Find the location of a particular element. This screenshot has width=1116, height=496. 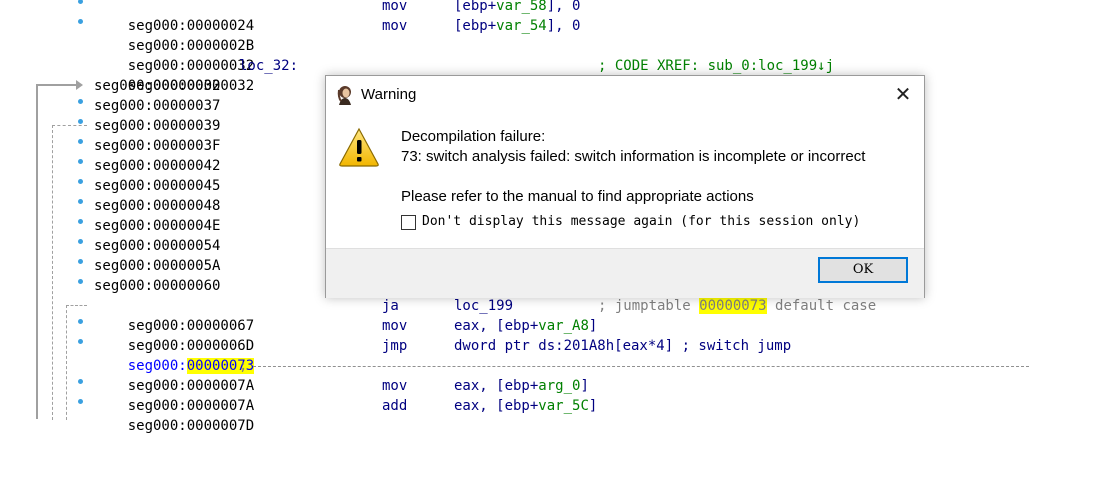

code-line: seg000:0000003F is located at coordinates (157, 146).